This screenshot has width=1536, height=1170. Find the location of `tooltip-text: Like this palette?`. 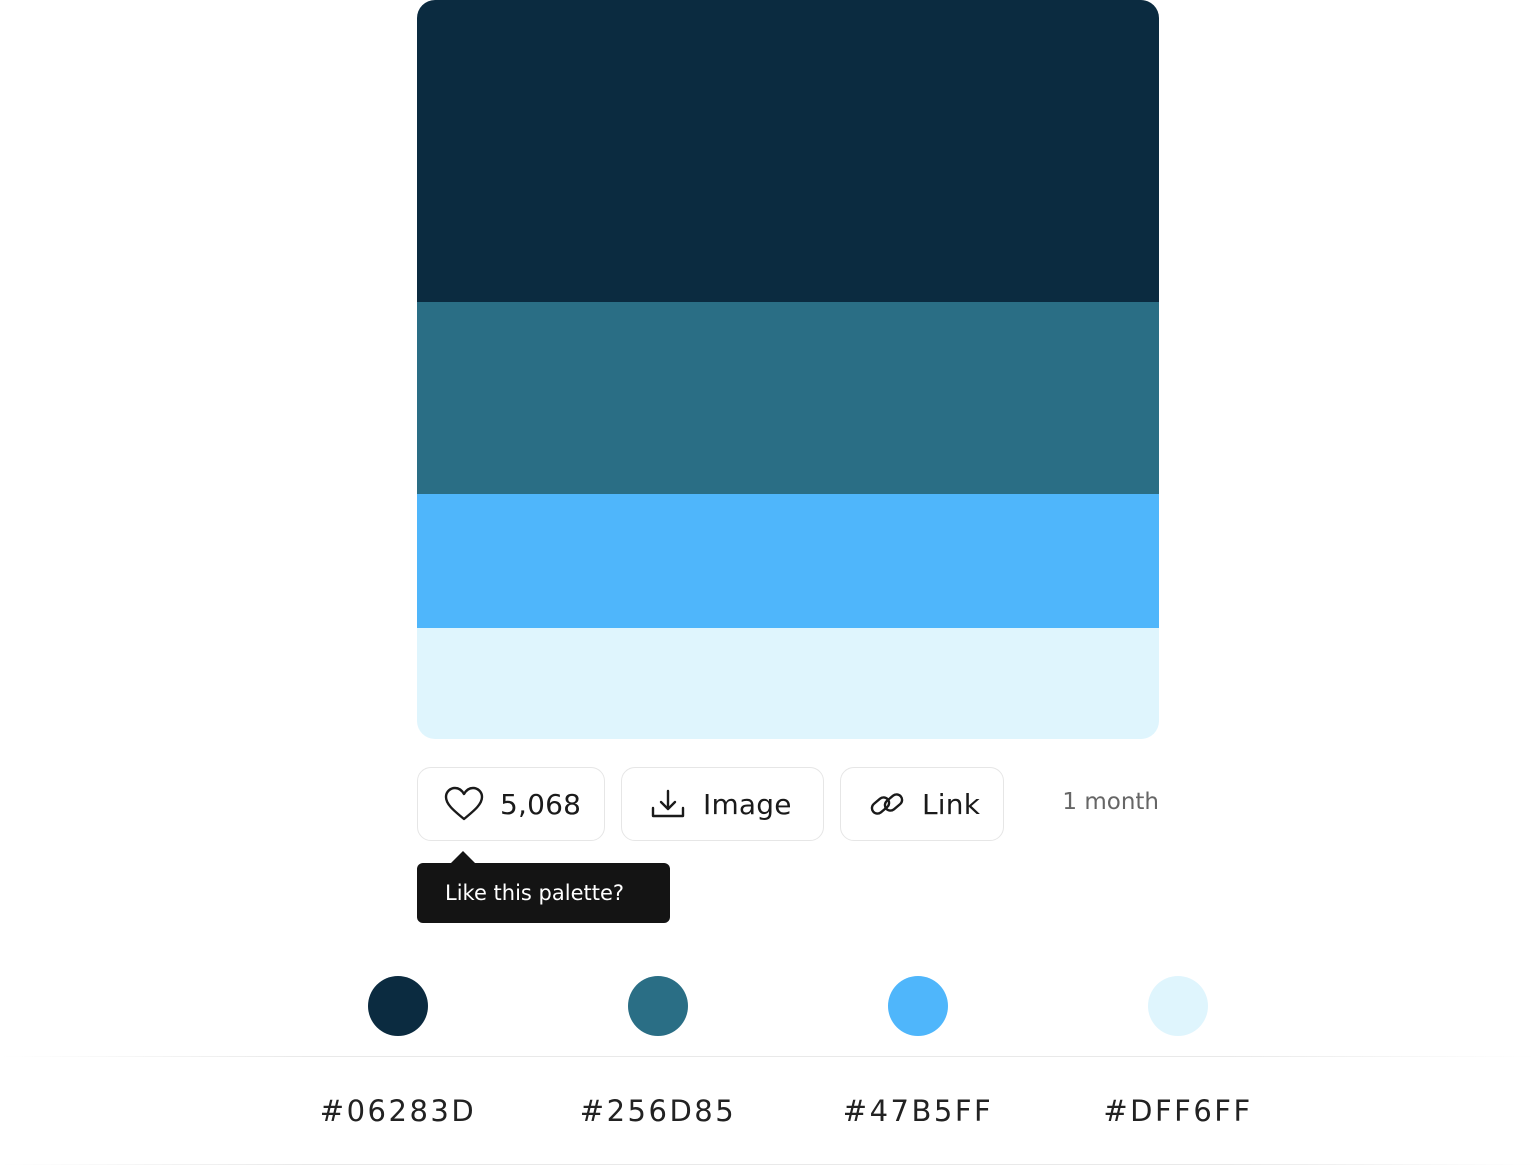

tooltip-text: Like this palette? is located at coordinates (535, 893).